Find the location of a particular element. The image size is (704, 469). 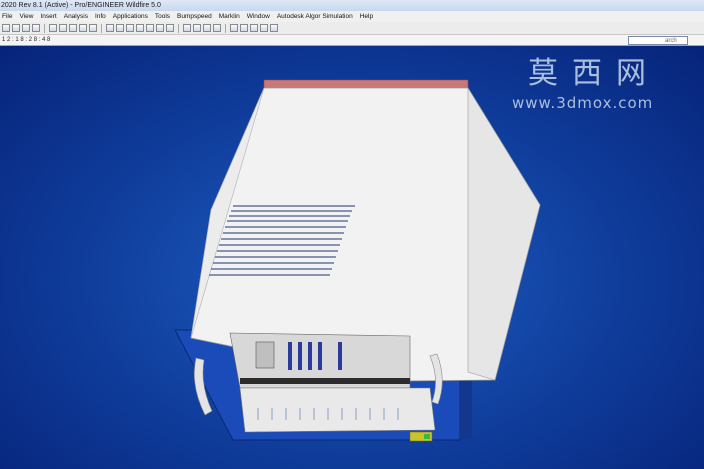

chassis-right-face is located at coordinates (504, 233).